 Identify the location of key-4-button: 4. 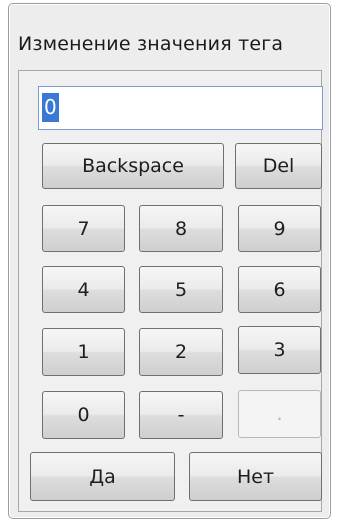
(83, 289).